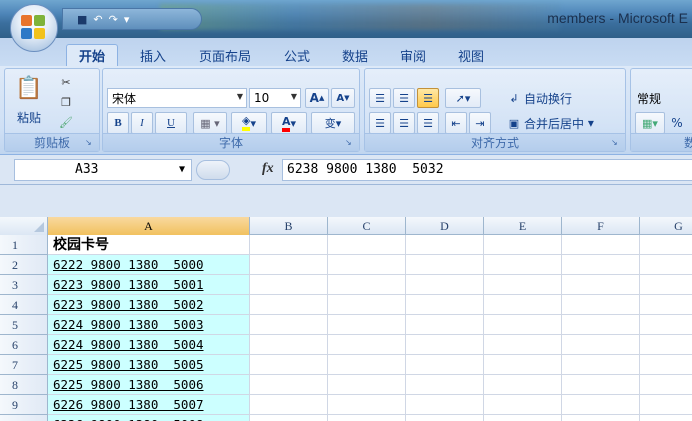 Image resolution: width=692 pixels, height=421 pixels. Describe the element at coordinates (666, 226) in the screenshot. I see `column-header-g: G` at that location.